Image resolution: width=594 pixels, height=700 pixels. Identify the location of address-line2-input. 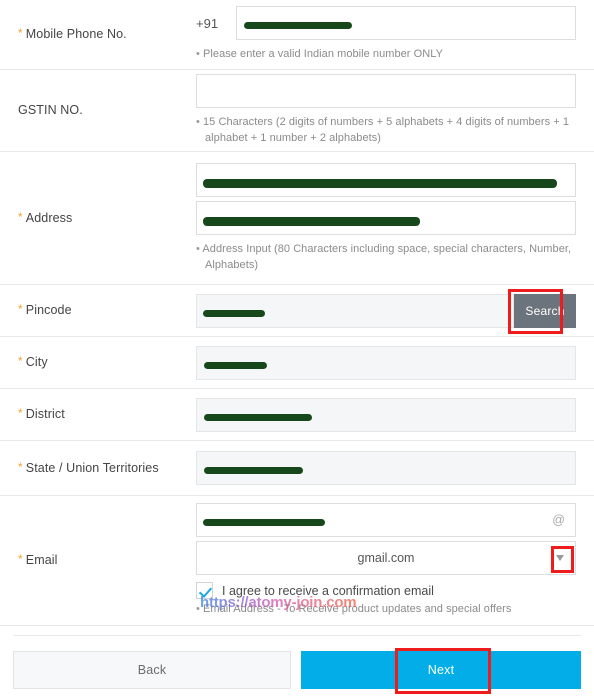
(386, 217).